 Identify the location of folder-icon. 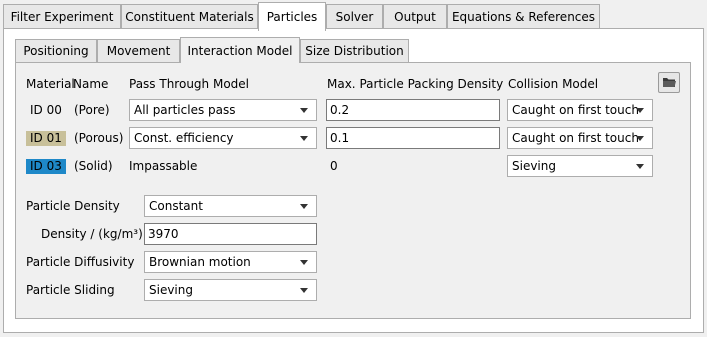
(669, 82).